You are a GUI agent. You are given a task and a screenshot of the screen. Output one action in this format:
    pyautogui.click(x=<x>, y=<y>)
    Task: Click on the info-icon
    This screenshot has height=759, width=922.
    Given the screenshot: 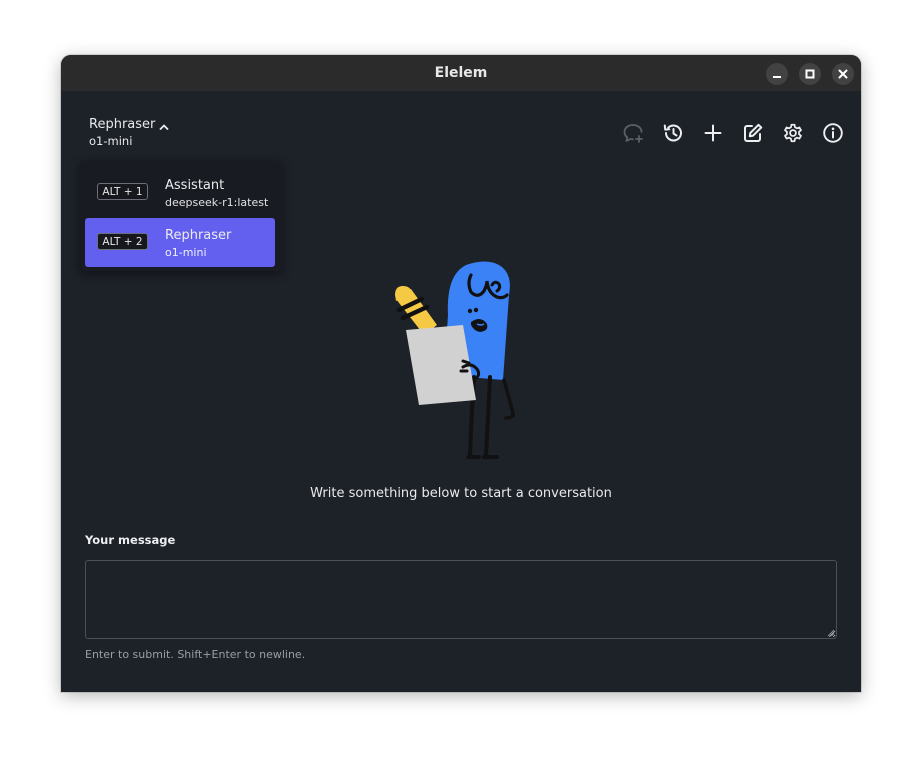 What is the action you would take?
    pyautogui.click(x=833, y=133)
    